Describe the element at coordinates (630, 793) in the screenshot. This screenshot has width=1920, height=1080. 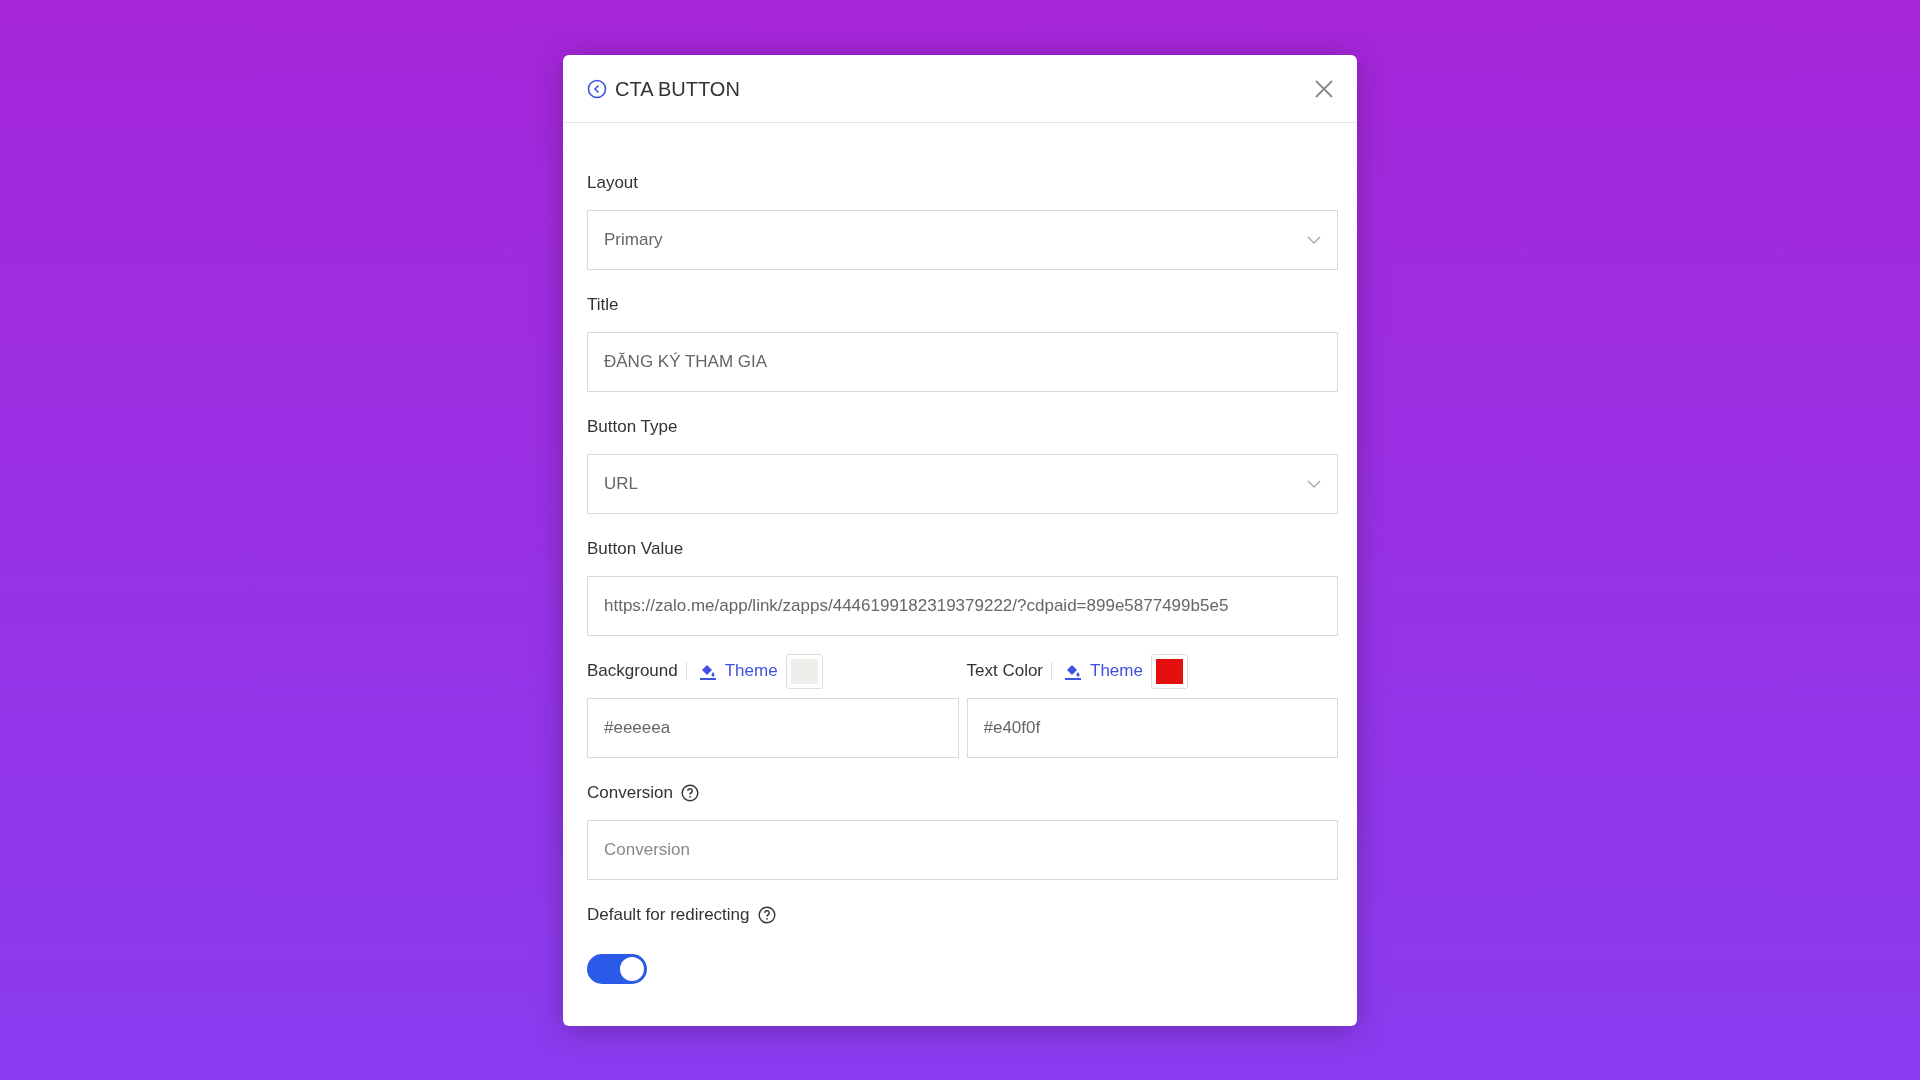
I see `field-label: Conversion` at that location.